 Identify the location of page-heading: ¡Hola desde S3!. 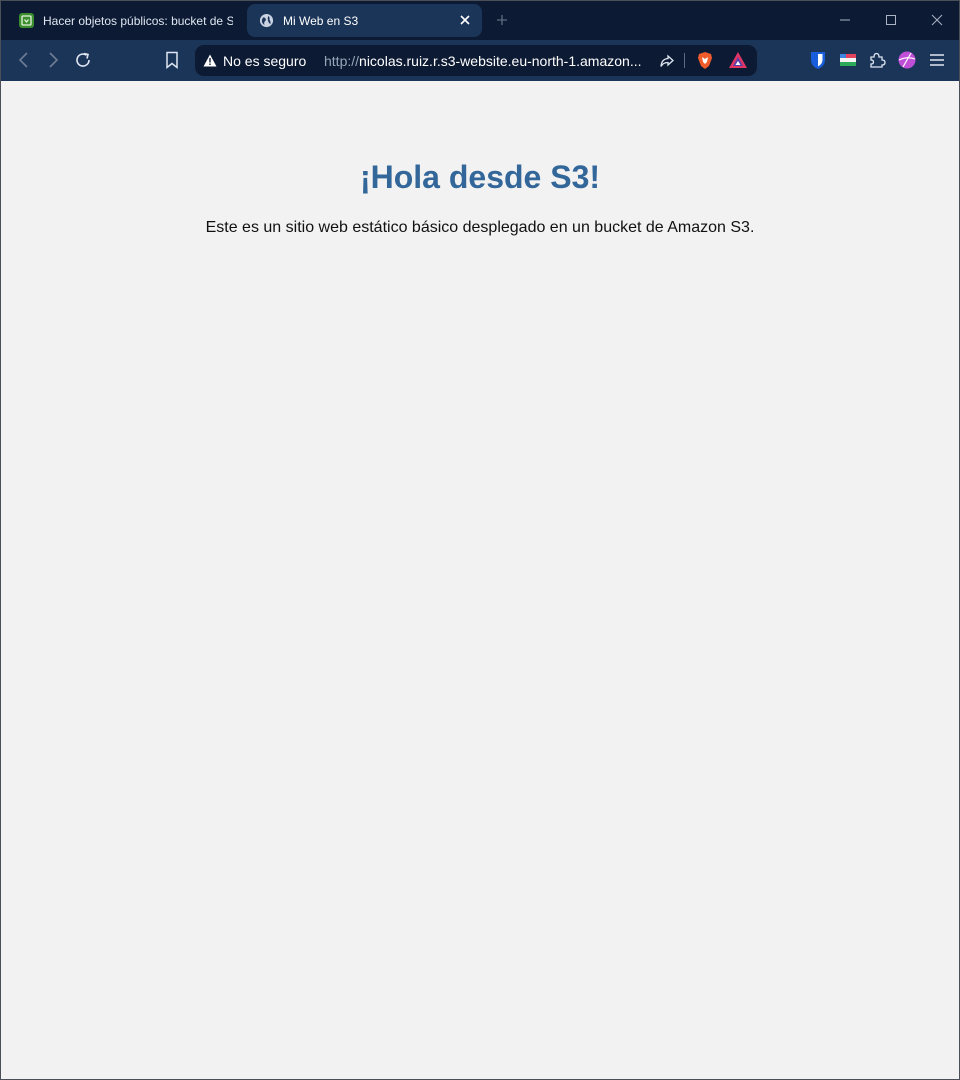
(480, 177).